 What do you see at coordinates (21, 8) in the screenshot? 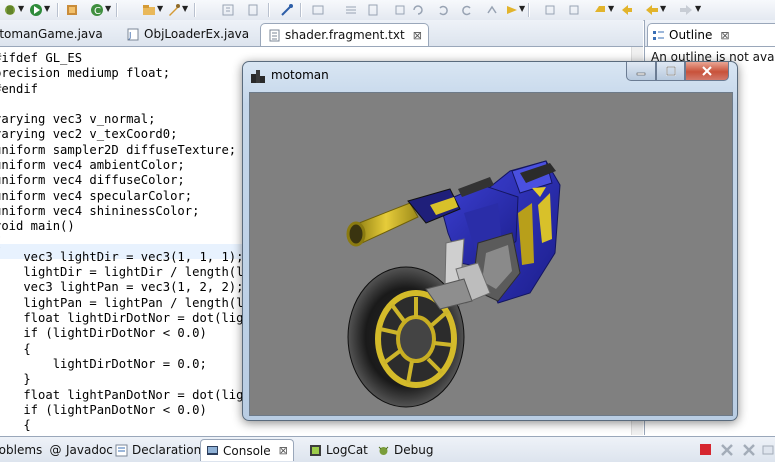
I see `debug-dropdown-icon: ▼` at bounding box center [21, 8].